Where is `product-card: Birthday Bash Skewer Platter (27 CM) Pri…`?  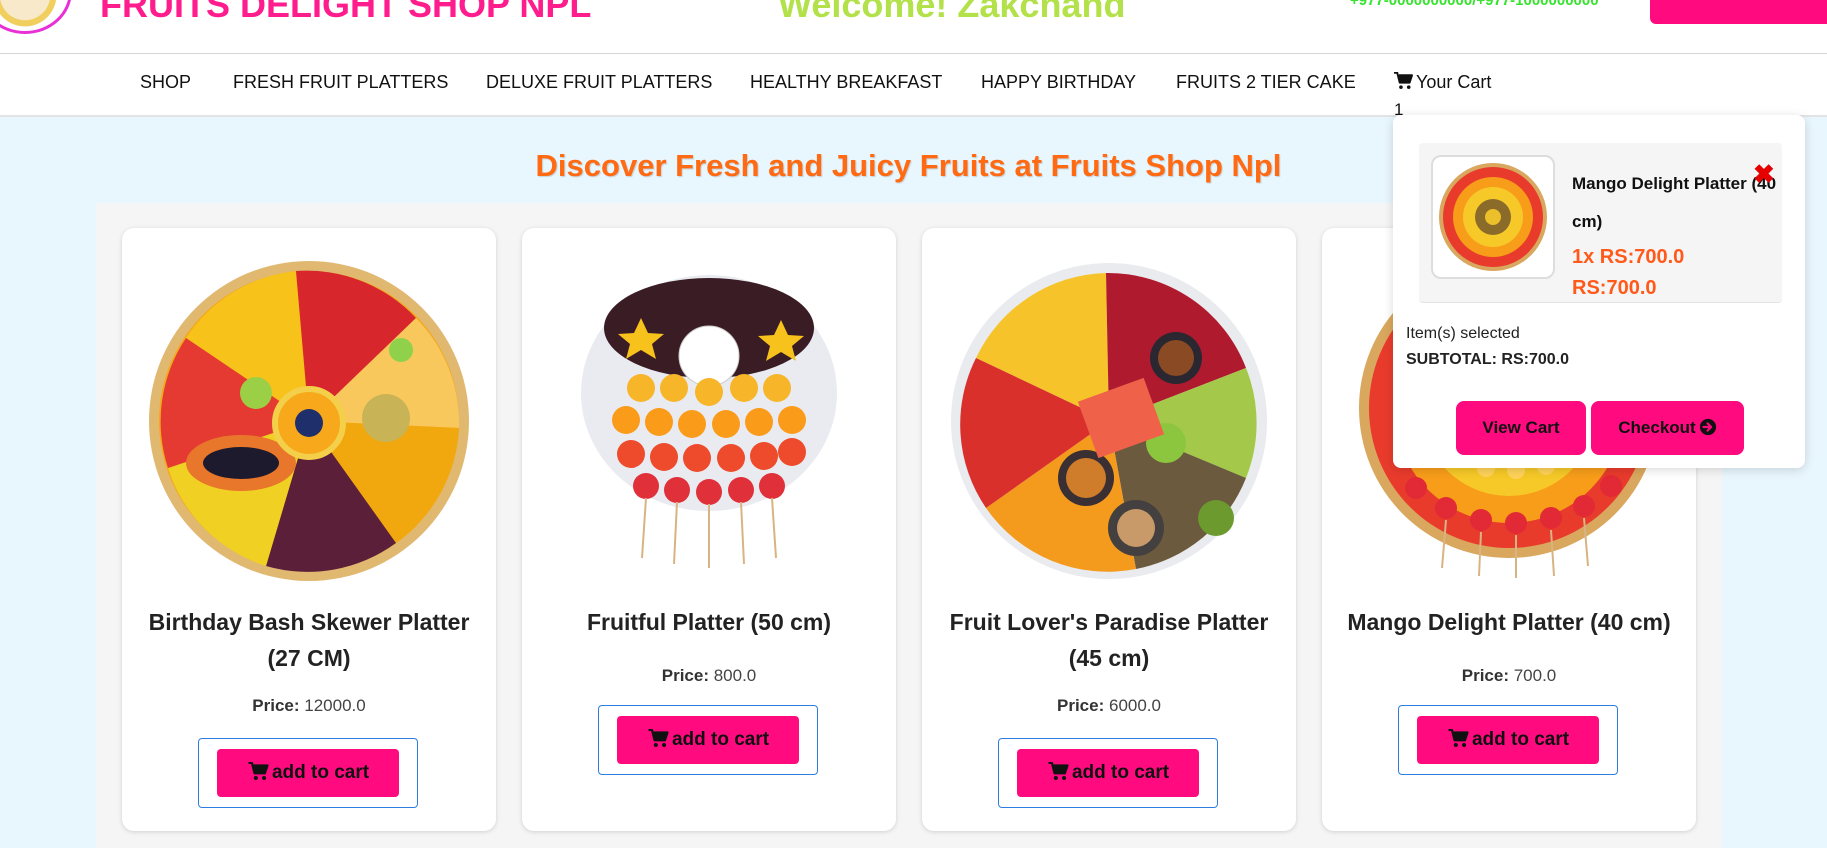
product-card: Birthday Bash Skewer Platter (27 CM) Pri… is located at coordinates (309, 529).